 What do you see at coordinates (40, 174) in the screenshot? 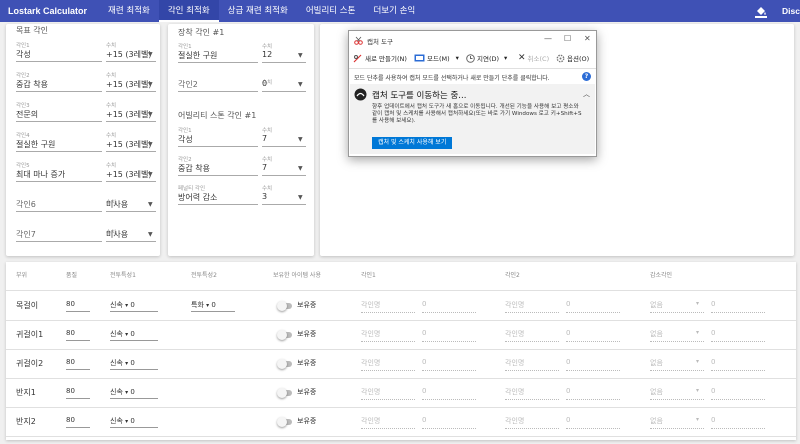
I see `engraving-name-field: 최대 마나 증가` at bounding box center [40, 174].